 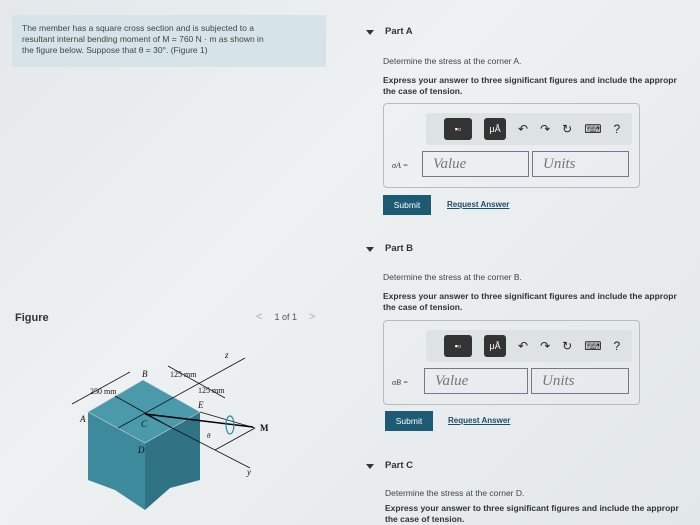 What do you see at coordinates (141, 450) in the screenshot?
I see `label-d: D` at bounding box center [141, 450].